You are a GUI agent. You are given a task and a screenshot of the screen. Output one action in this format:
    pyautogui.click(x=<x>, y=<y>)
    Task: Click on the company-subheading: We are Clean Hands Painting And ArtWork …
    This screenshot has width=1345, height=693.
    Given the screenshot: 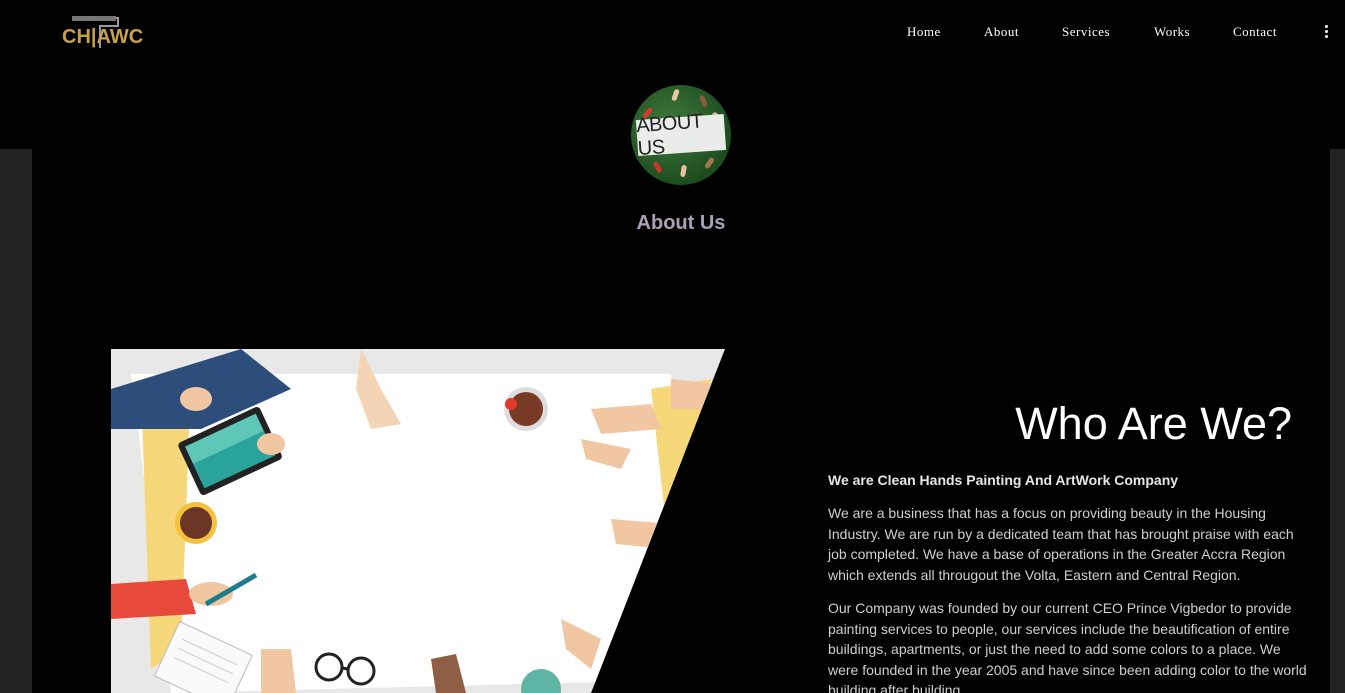 What is the action you would take?
    pyautogui.click(x=1003, y=480)
    